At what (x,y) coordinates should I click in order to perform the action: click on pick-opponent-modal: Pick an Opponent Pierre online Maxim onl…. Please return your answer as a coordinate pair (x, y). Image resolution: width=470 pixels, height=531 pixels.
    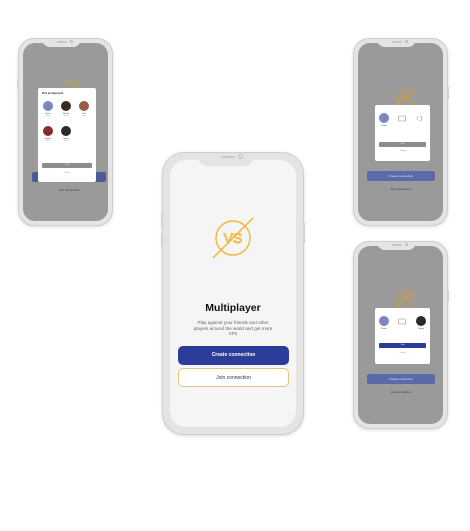
    Looking at the image, I should click on (67, 135).